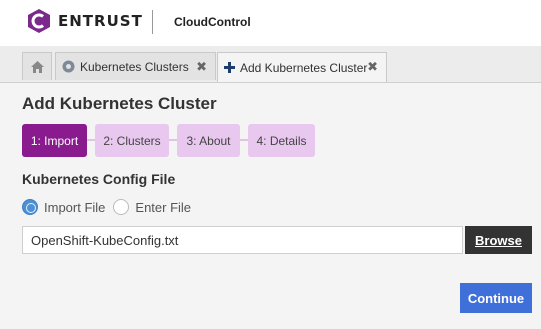 The width and height of the screenshot is (541, 329). What do you see at coordinates (242, 240) in the screenshot?
I see `file-path-input: OpenShift-KubeConfig.txt` at bounding box center [242, 240].